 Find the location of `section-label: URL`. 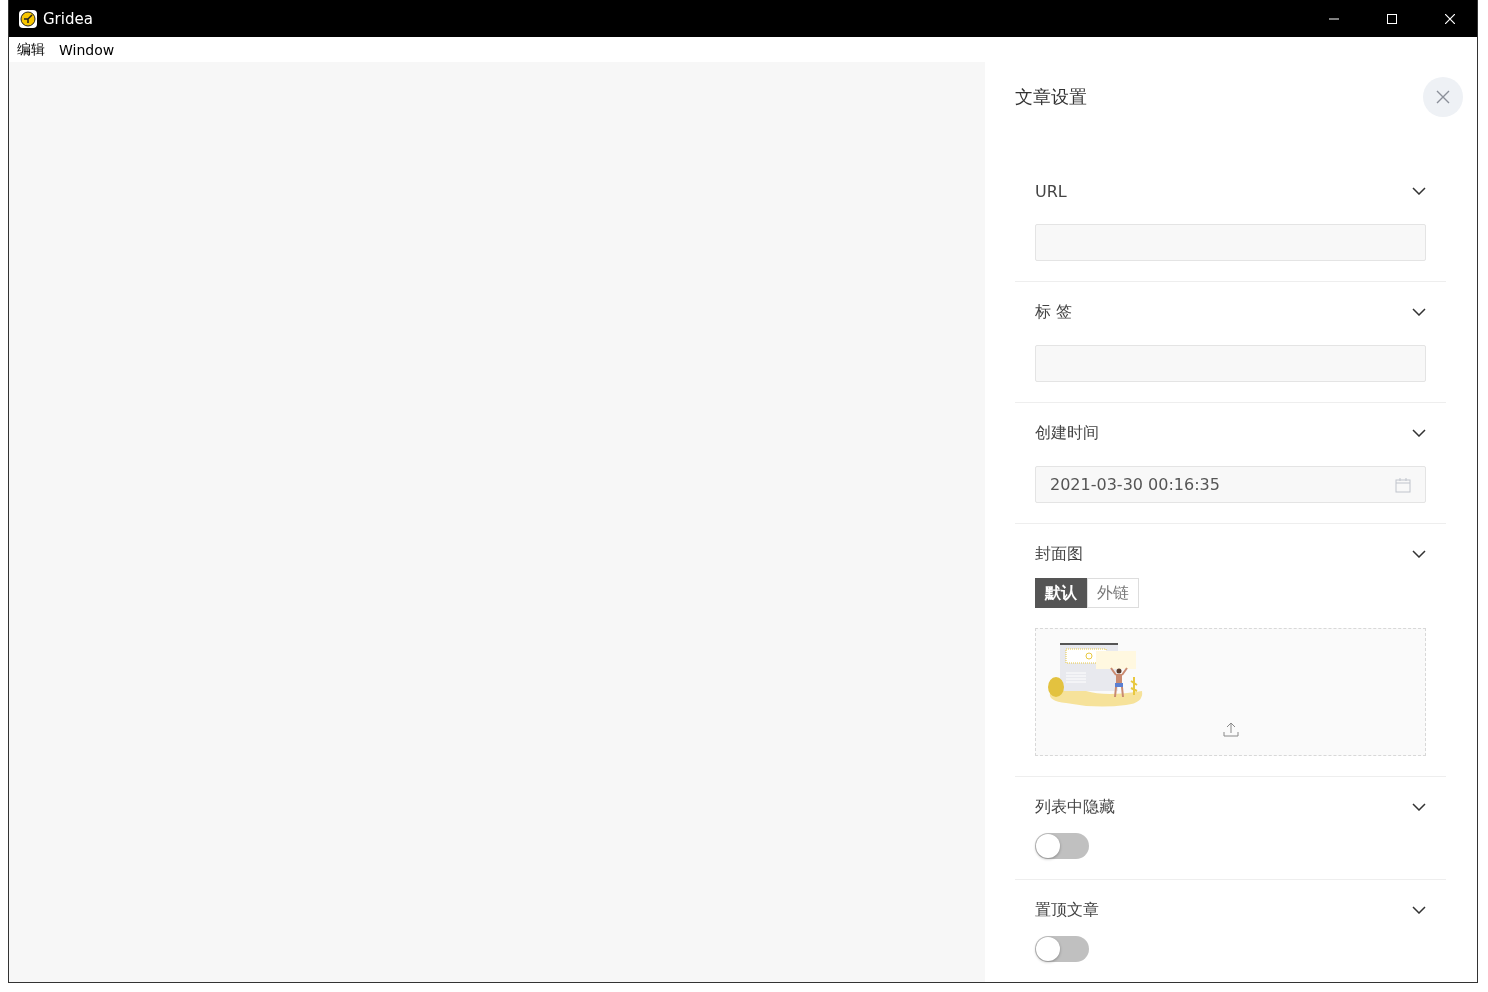

section-label: URL is located at coordinates (1051, 191).